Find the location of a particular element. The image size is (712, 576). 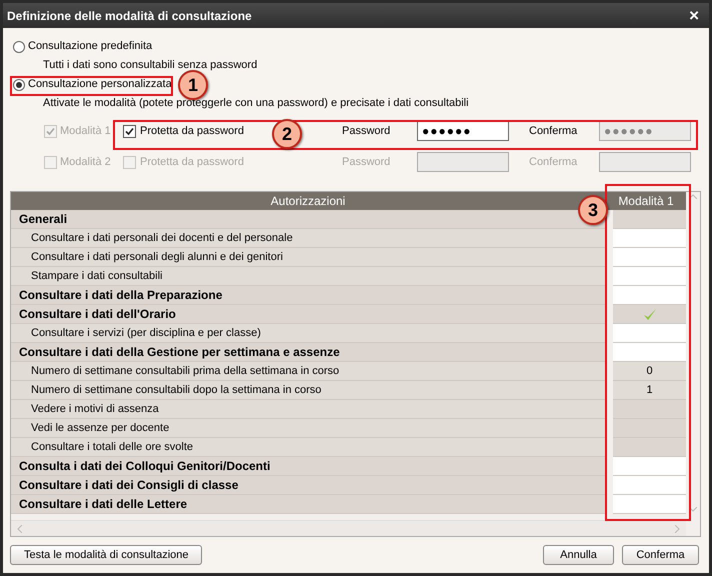

radio-label: Consultazione predefinita is located at coordinates (90, 46).